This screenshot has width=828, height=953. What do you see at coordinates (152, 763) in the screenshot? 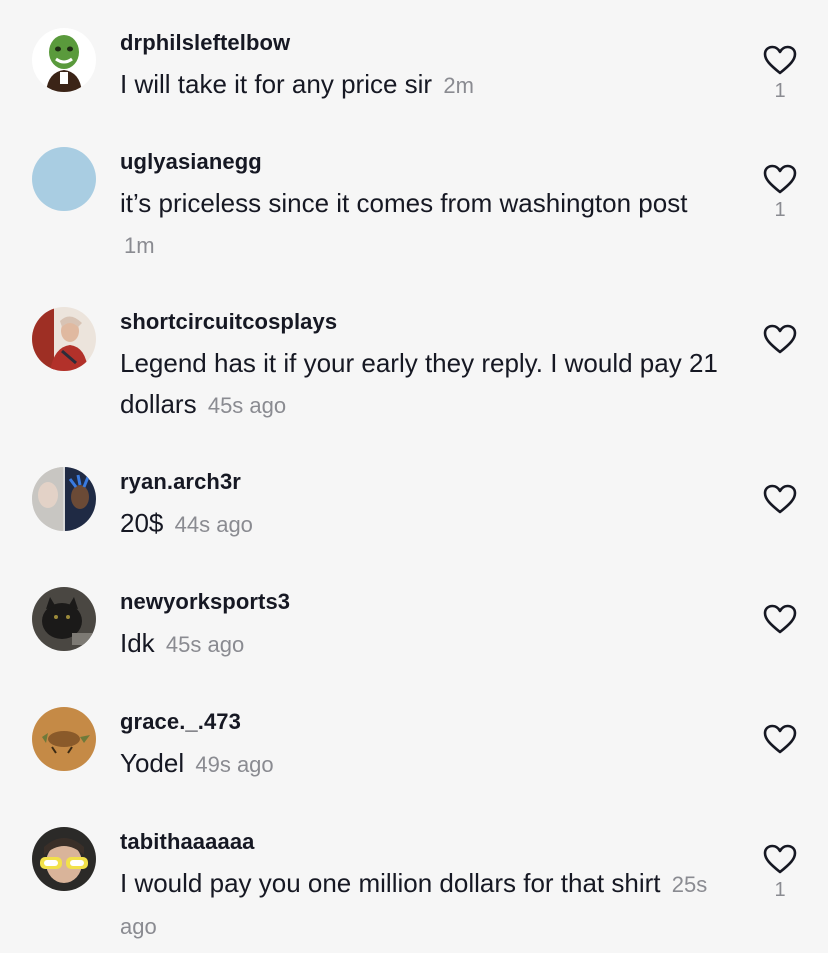
I see `comment-message: Yodel` at bounding box center [152, 763].